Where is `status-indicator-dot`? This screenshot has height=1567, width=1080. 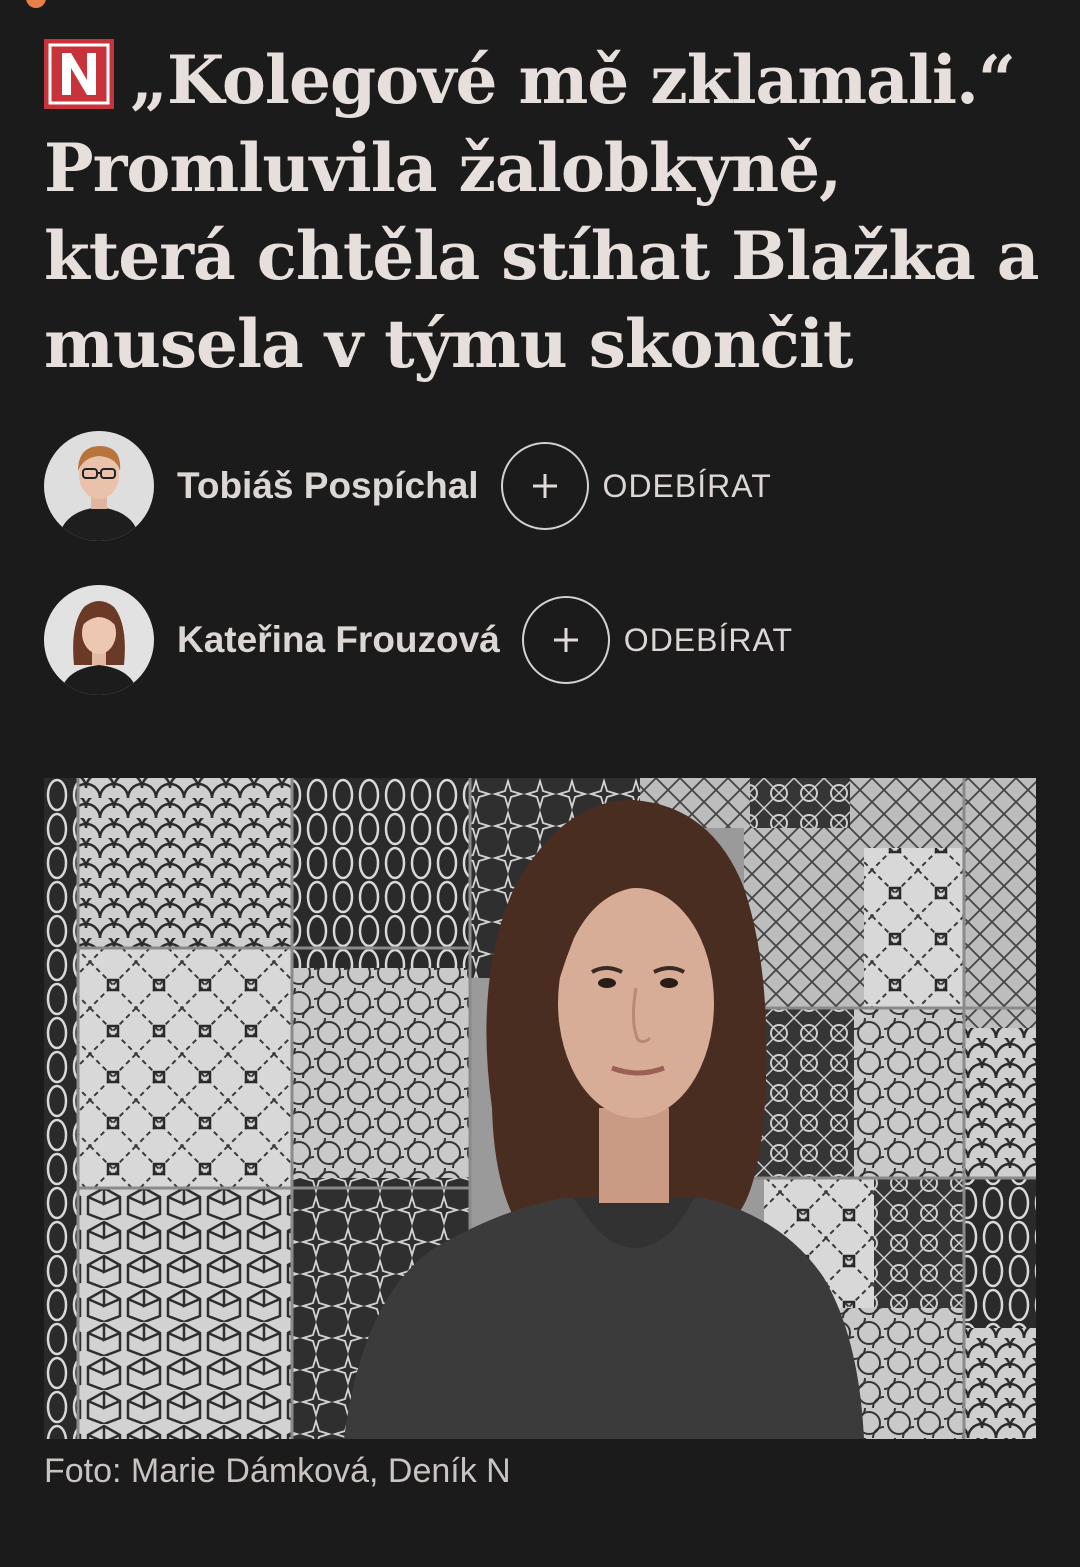 status-indicator-dot is located at coordinates (36, 4).